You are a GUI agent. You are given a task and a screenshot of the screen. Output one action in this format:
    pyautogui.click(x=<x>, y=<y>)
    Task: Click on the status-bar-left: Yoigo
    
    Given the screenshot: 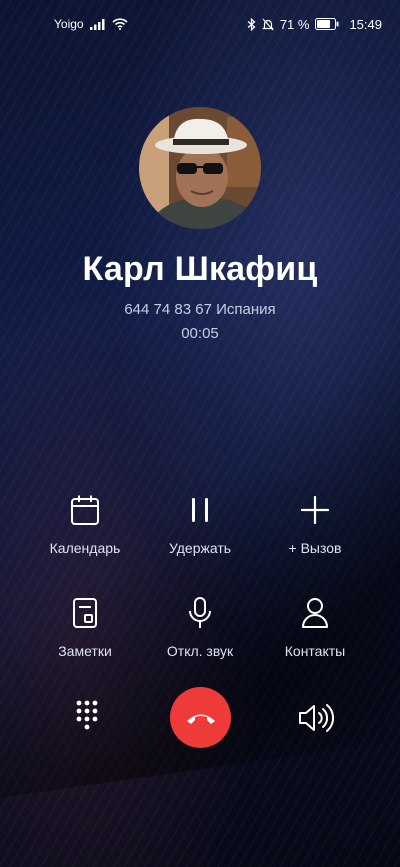 What is the action you would take?
    pyautogui.click(x=91, y=24)
    